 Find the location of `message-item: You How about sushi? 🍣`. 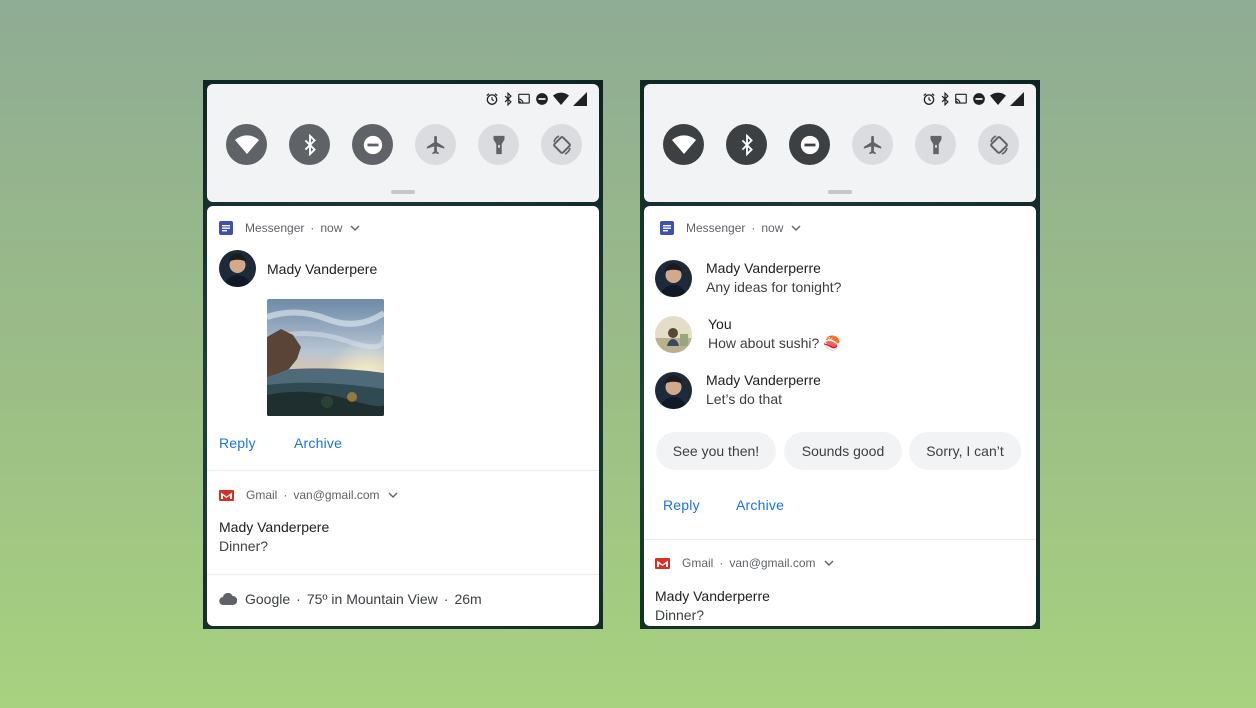

message-item: You How about sushi? 🍣 is located at coordinates (774, 334).